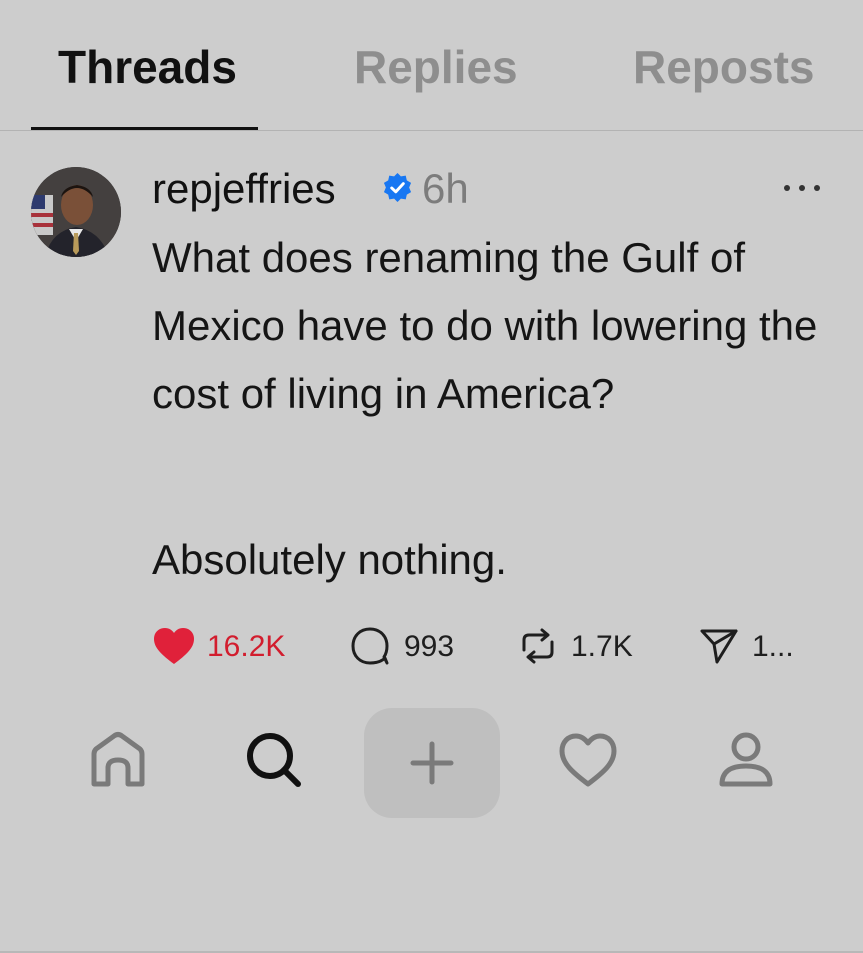  What do you see at coordinates (76, 212) in the screenshot?
I see `avatar` at bounding box center [76, 212].